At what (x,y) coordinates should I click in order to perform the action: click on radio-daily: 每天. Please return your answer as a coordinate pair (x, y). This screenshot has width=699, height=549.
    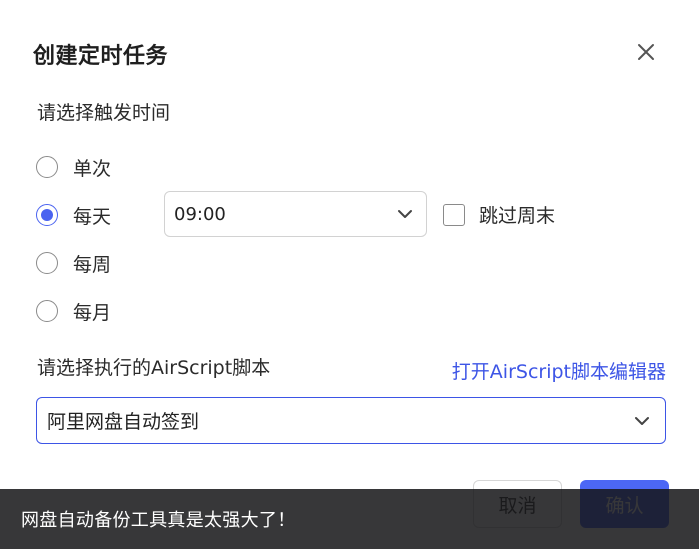
    Looking at the image, I should click on (73, 215).